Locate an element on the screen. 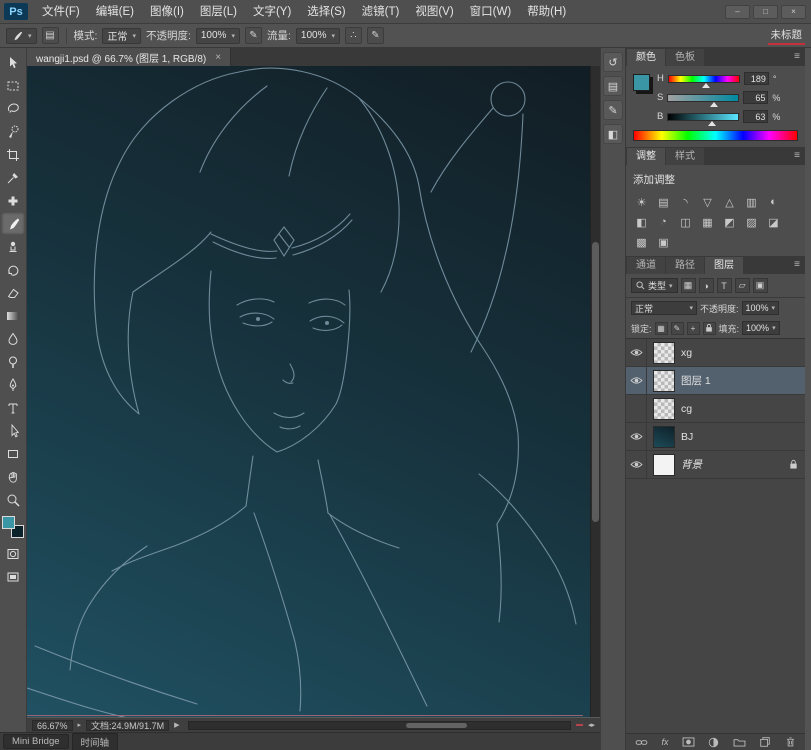 This screenshot has width=811, height=750. color-lookup-icon: ▦ is located at coordinates (707, 222).